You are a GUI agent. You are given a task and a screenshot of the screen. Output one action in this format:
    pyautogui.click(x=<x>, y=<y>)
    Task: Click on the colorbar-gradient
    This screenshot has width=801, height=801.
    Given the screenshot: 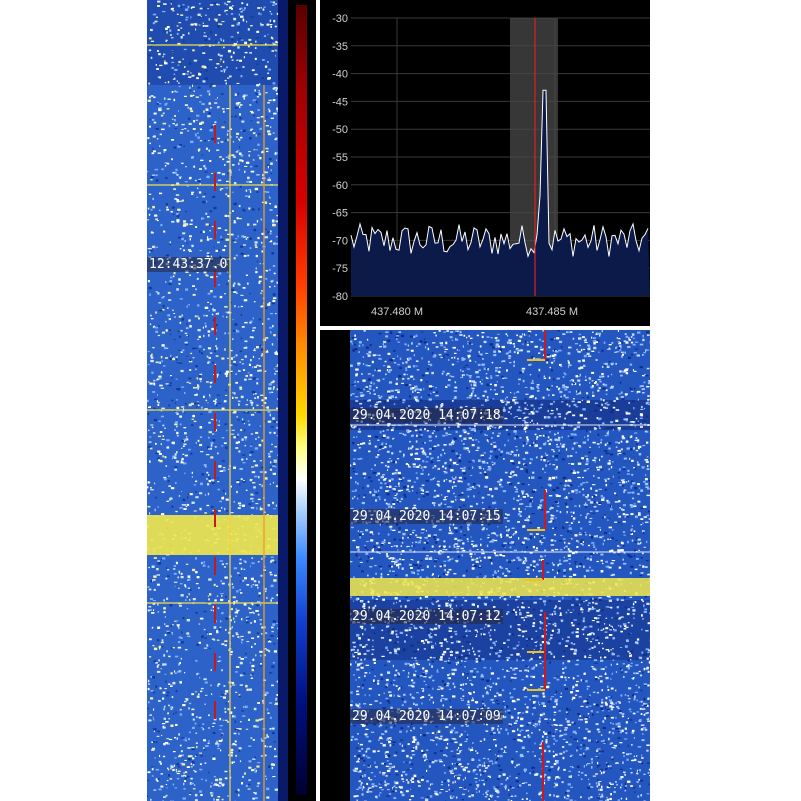 What is the action you would take?
    pyautogui.click(x=301, y=400)
    